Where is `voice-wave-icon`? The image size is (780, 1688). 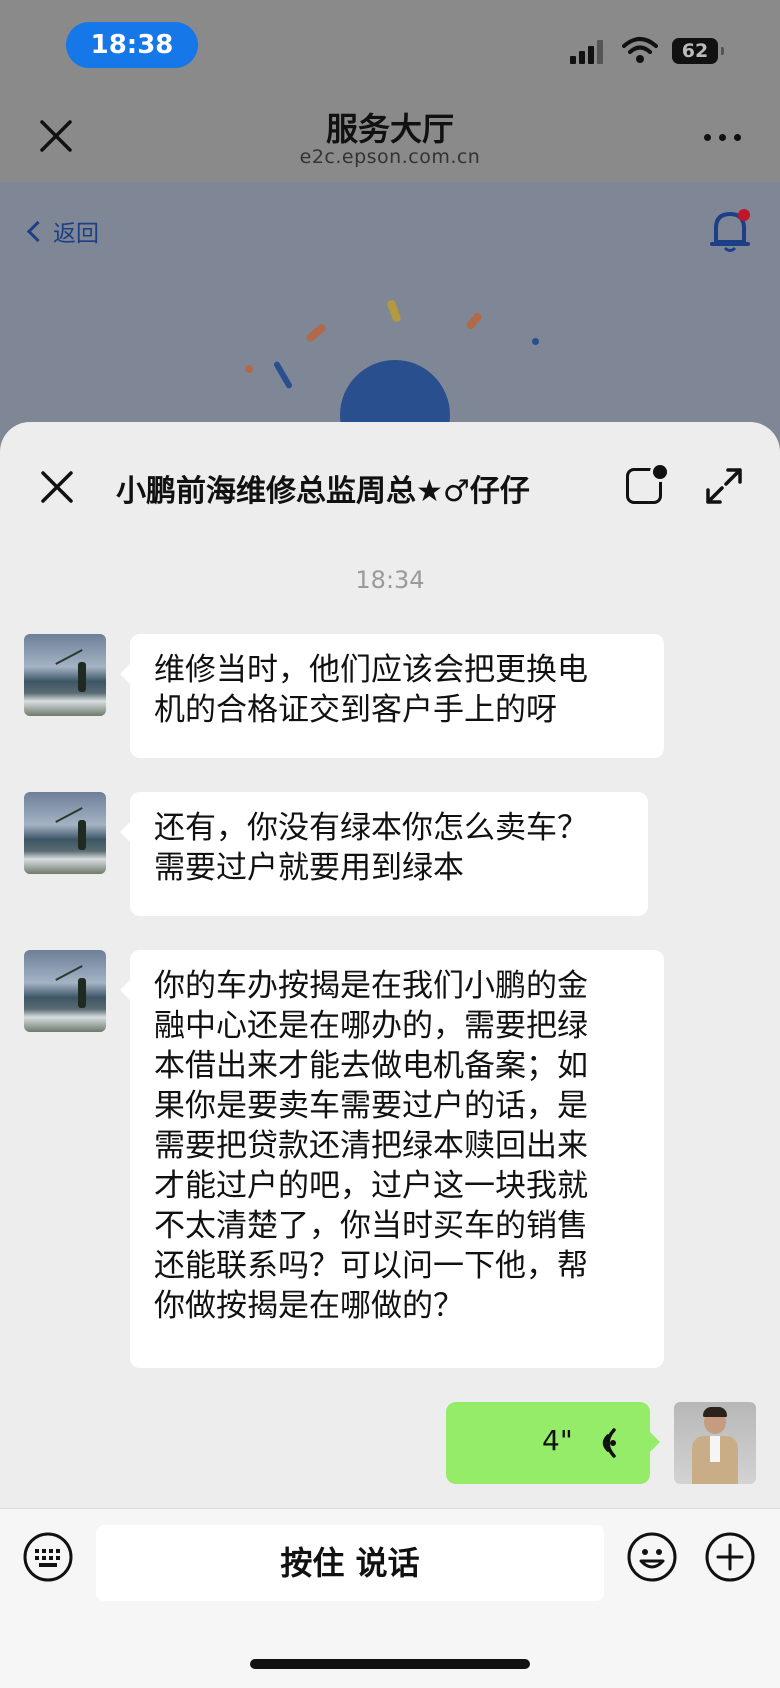 voice-wave-icon is located at coordinates (609, 1443).